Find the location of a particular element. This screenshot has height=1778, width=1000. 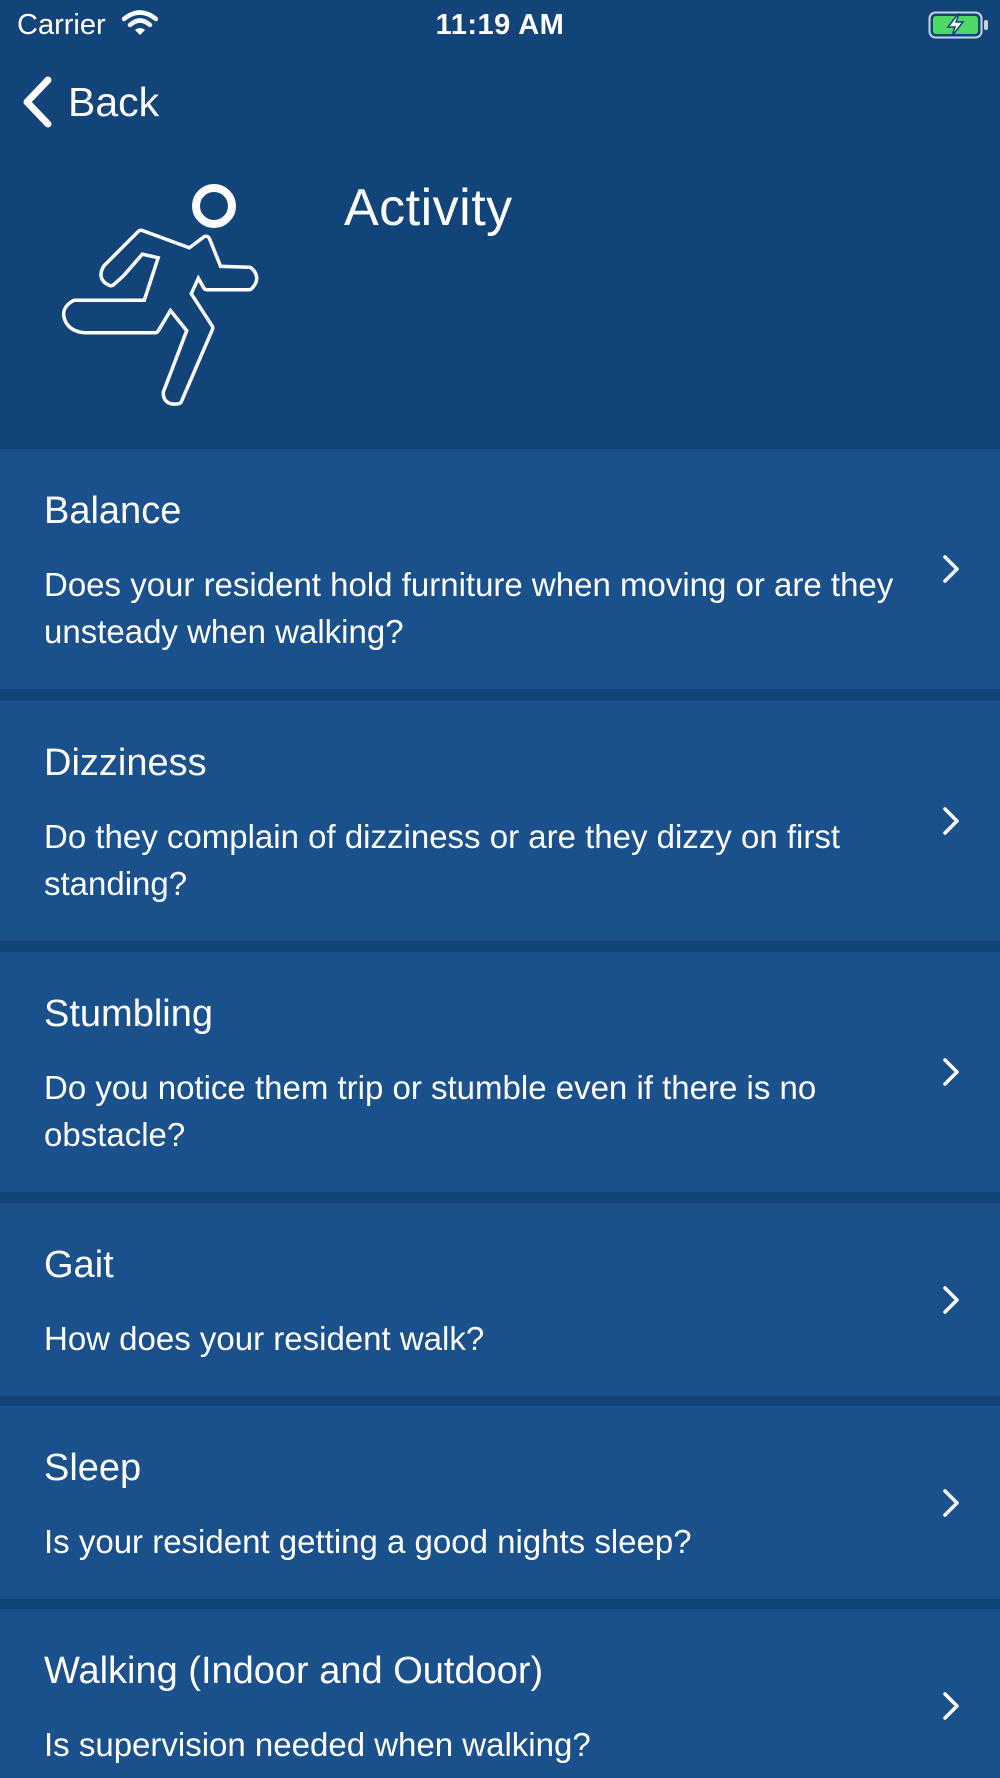

status-bar: Carrier 11:19 AM is located at coordinates (500, 25).